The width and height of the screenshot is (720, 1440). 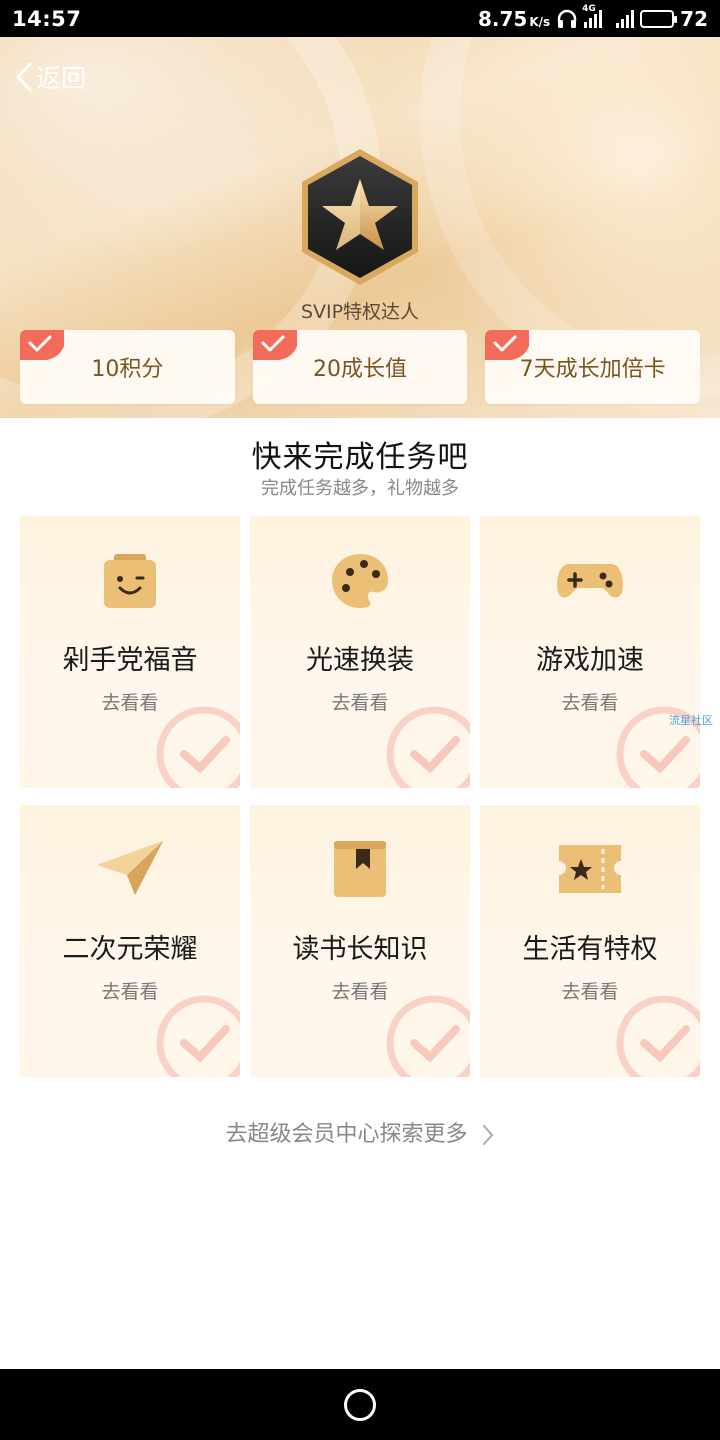 I want to click on task-card-anime: 二次元荣耀 去看看, so click(x=130, y=941).